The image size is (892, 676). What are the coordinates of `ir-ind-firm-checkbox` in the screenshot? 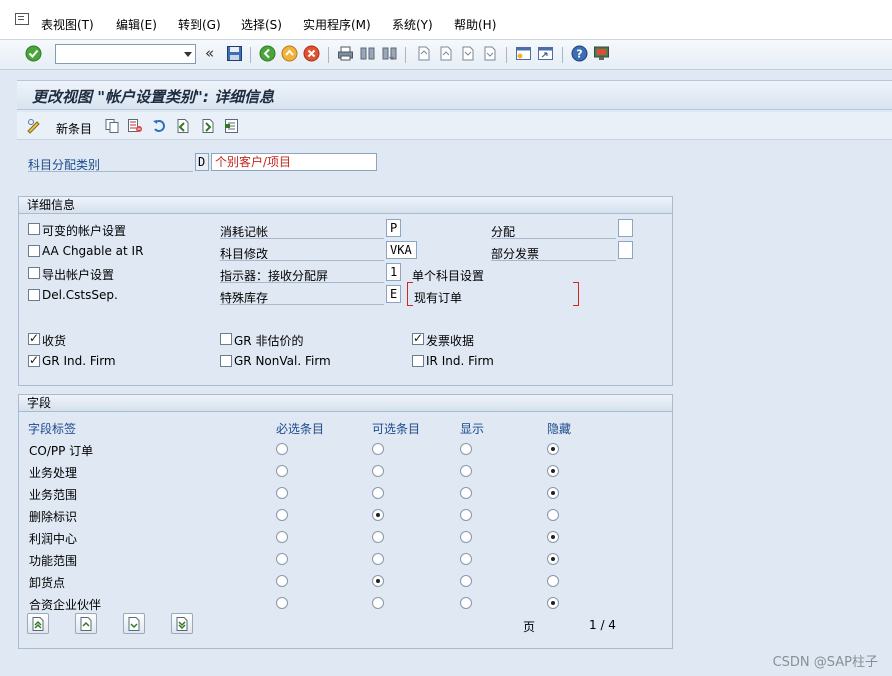 It's located at (418, 361).